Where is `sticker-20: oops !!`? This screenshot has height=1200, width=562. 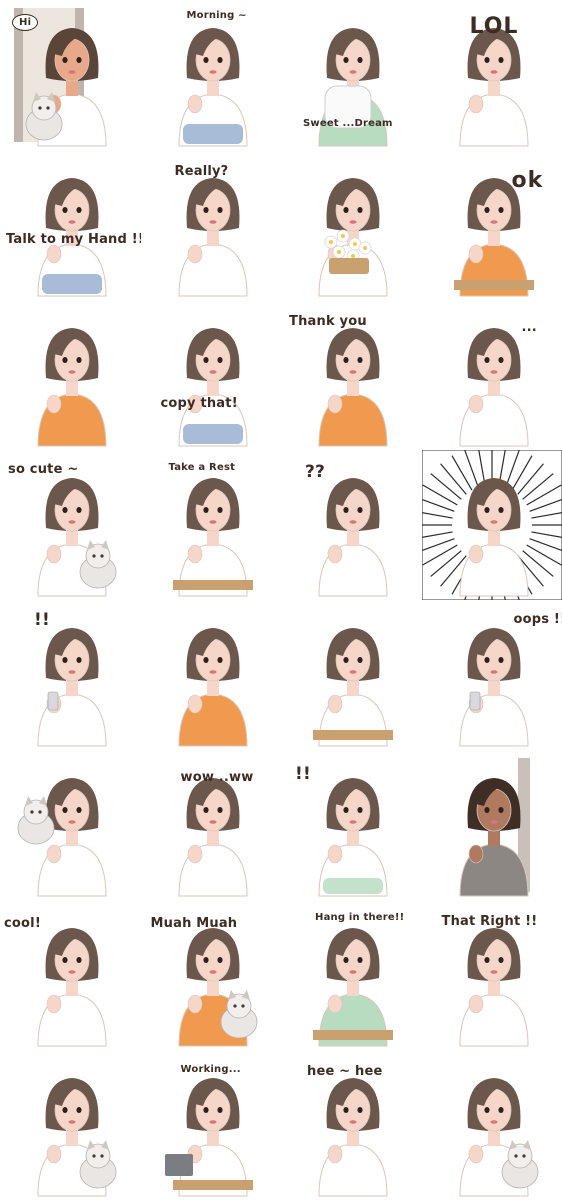 sticker-20: oops !! is located at coordinates (492, 675).